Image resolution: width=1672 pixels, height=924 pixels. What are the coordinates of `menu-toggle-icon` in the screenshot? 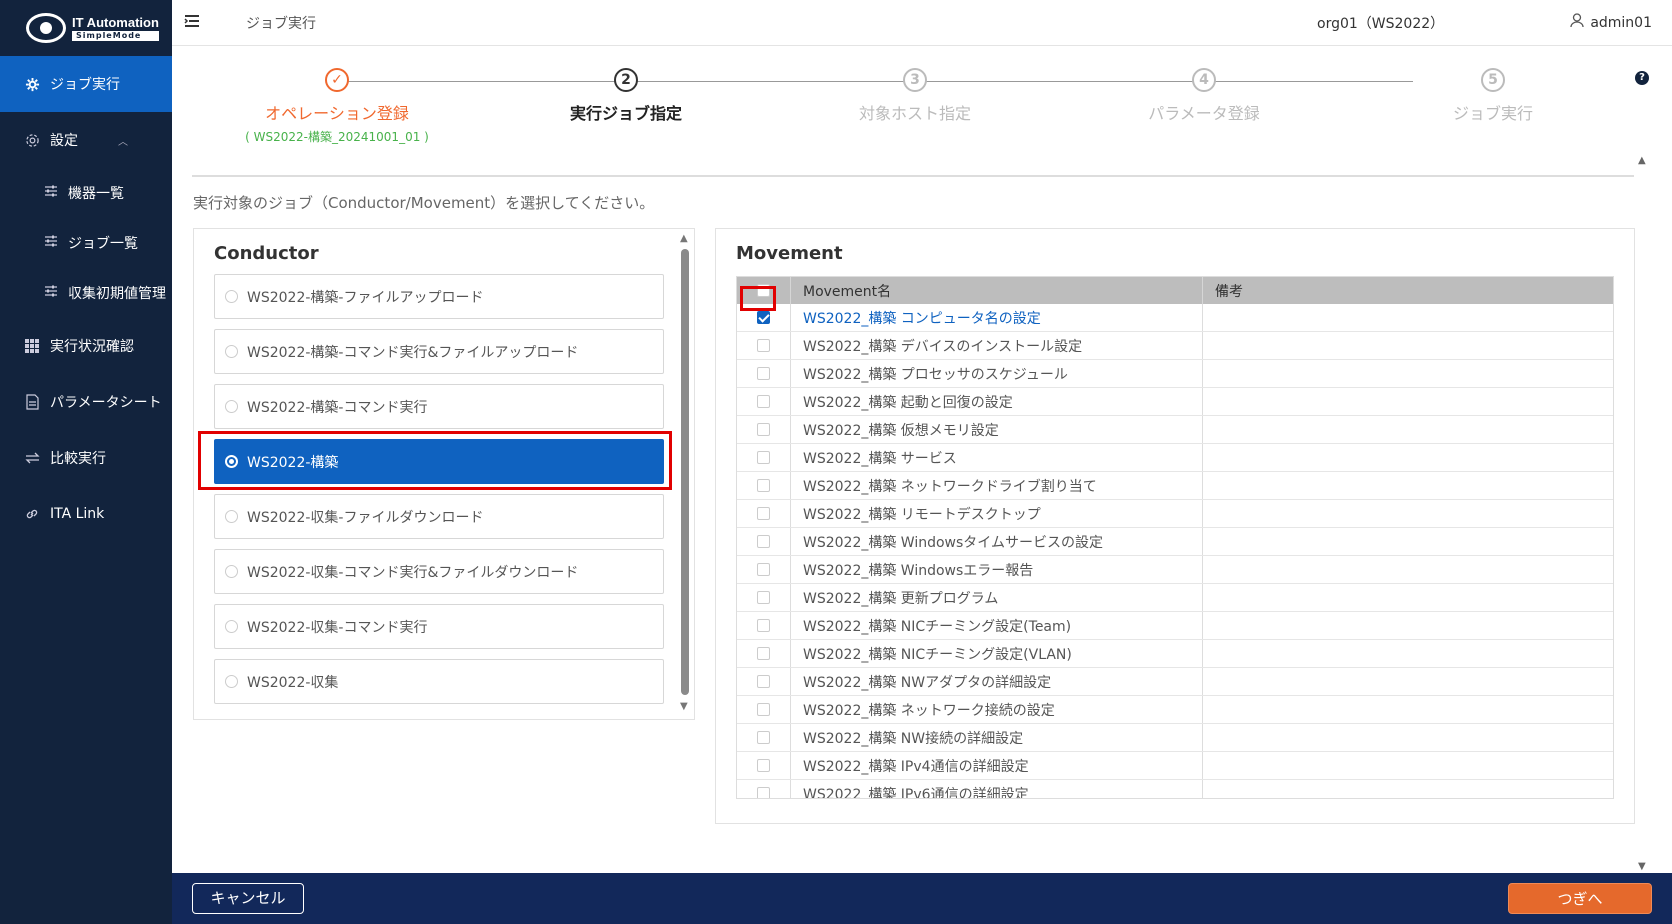 It's located at (194, 22).